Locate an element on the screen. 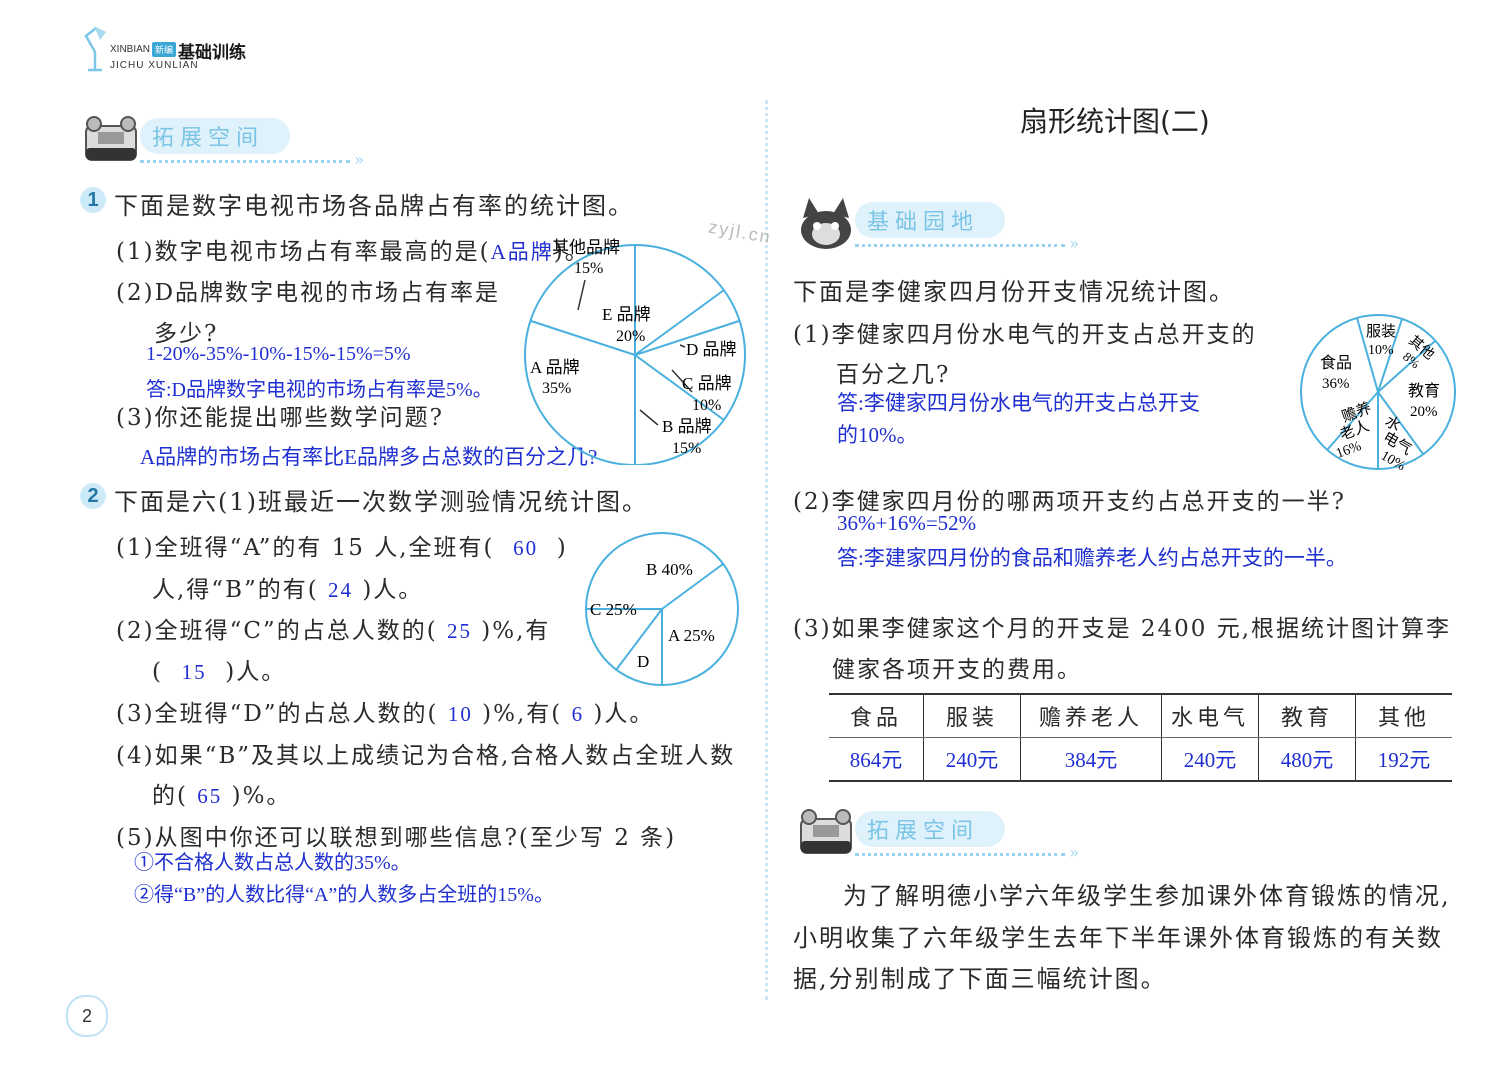  section-title: 基础园地 is located at coordinates (930, 220).